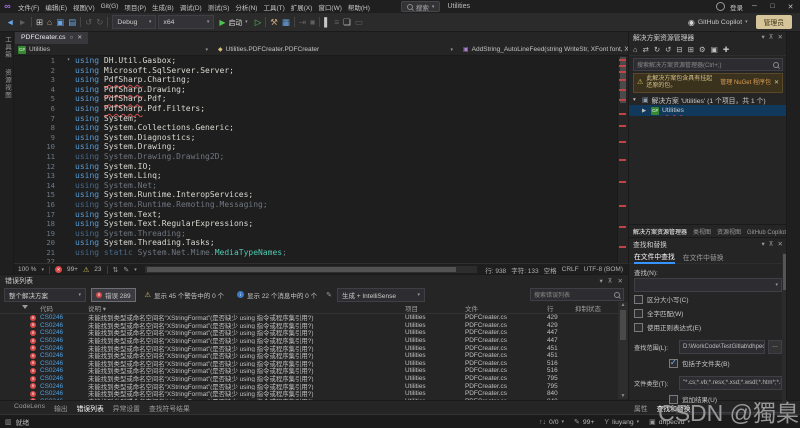 The width and height of the screenshot is (800, 428). What do you see at coordinates (118, 176) in the screenshot?
I see `code-text: using System.Linq;` at bounding box center [118, 176].